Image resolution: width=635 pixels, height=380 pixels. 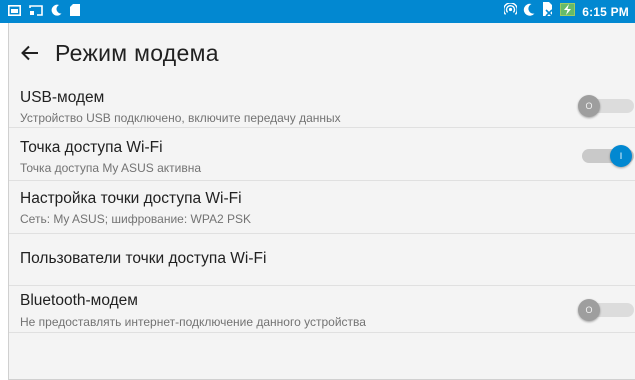 What do you see at coordinates (511, 11) in the screenshot?
I see `hotspot-icon` at bounding box center [511, 11].